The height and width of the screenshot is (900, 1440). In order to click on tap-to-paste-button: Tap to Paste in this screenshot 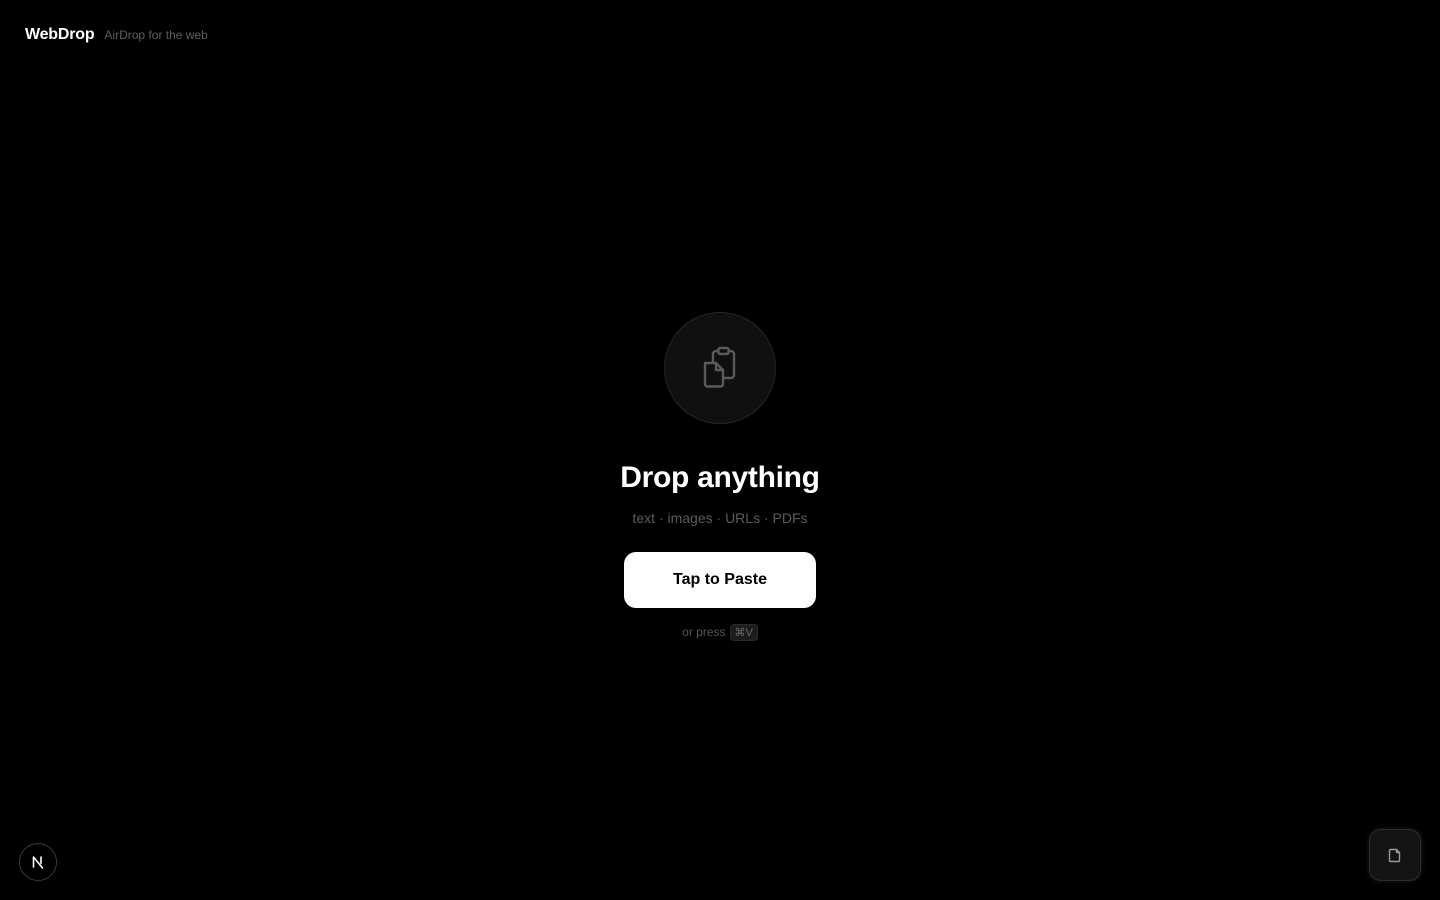, I will do `click(720, 579)`.